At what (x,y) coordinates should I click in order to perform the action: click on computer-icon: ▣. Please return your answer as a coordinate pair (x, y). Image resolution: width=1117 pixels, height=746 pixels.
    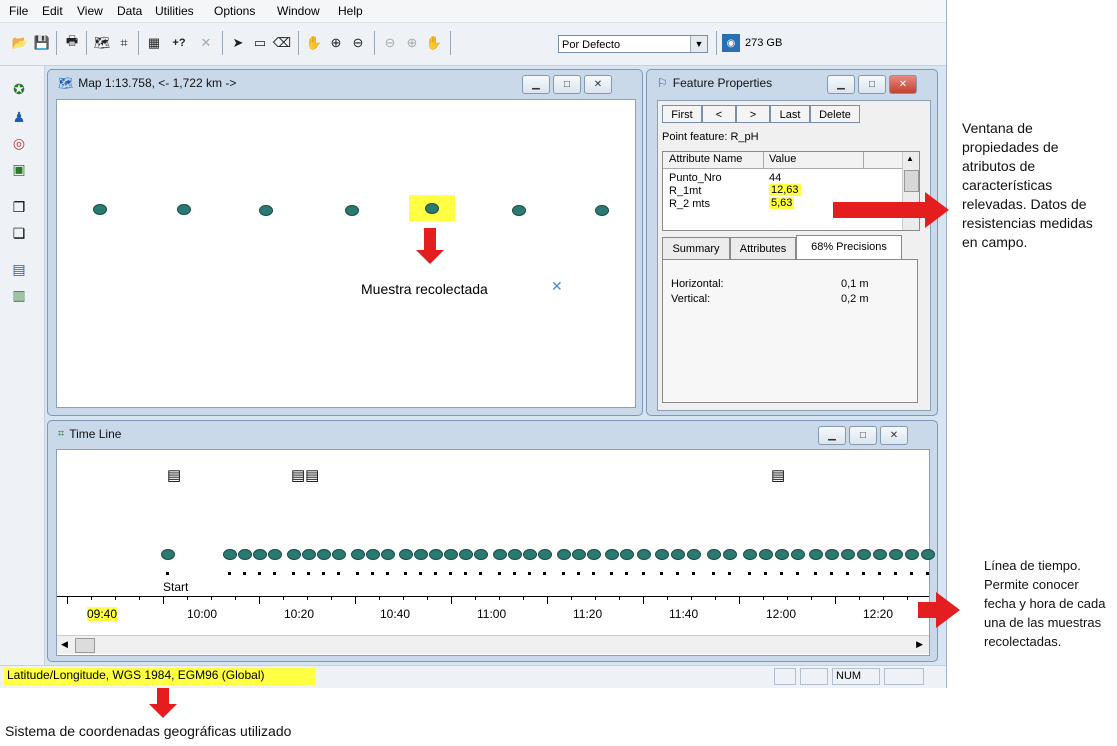
    Looking at the image, I should click on (19, 169).